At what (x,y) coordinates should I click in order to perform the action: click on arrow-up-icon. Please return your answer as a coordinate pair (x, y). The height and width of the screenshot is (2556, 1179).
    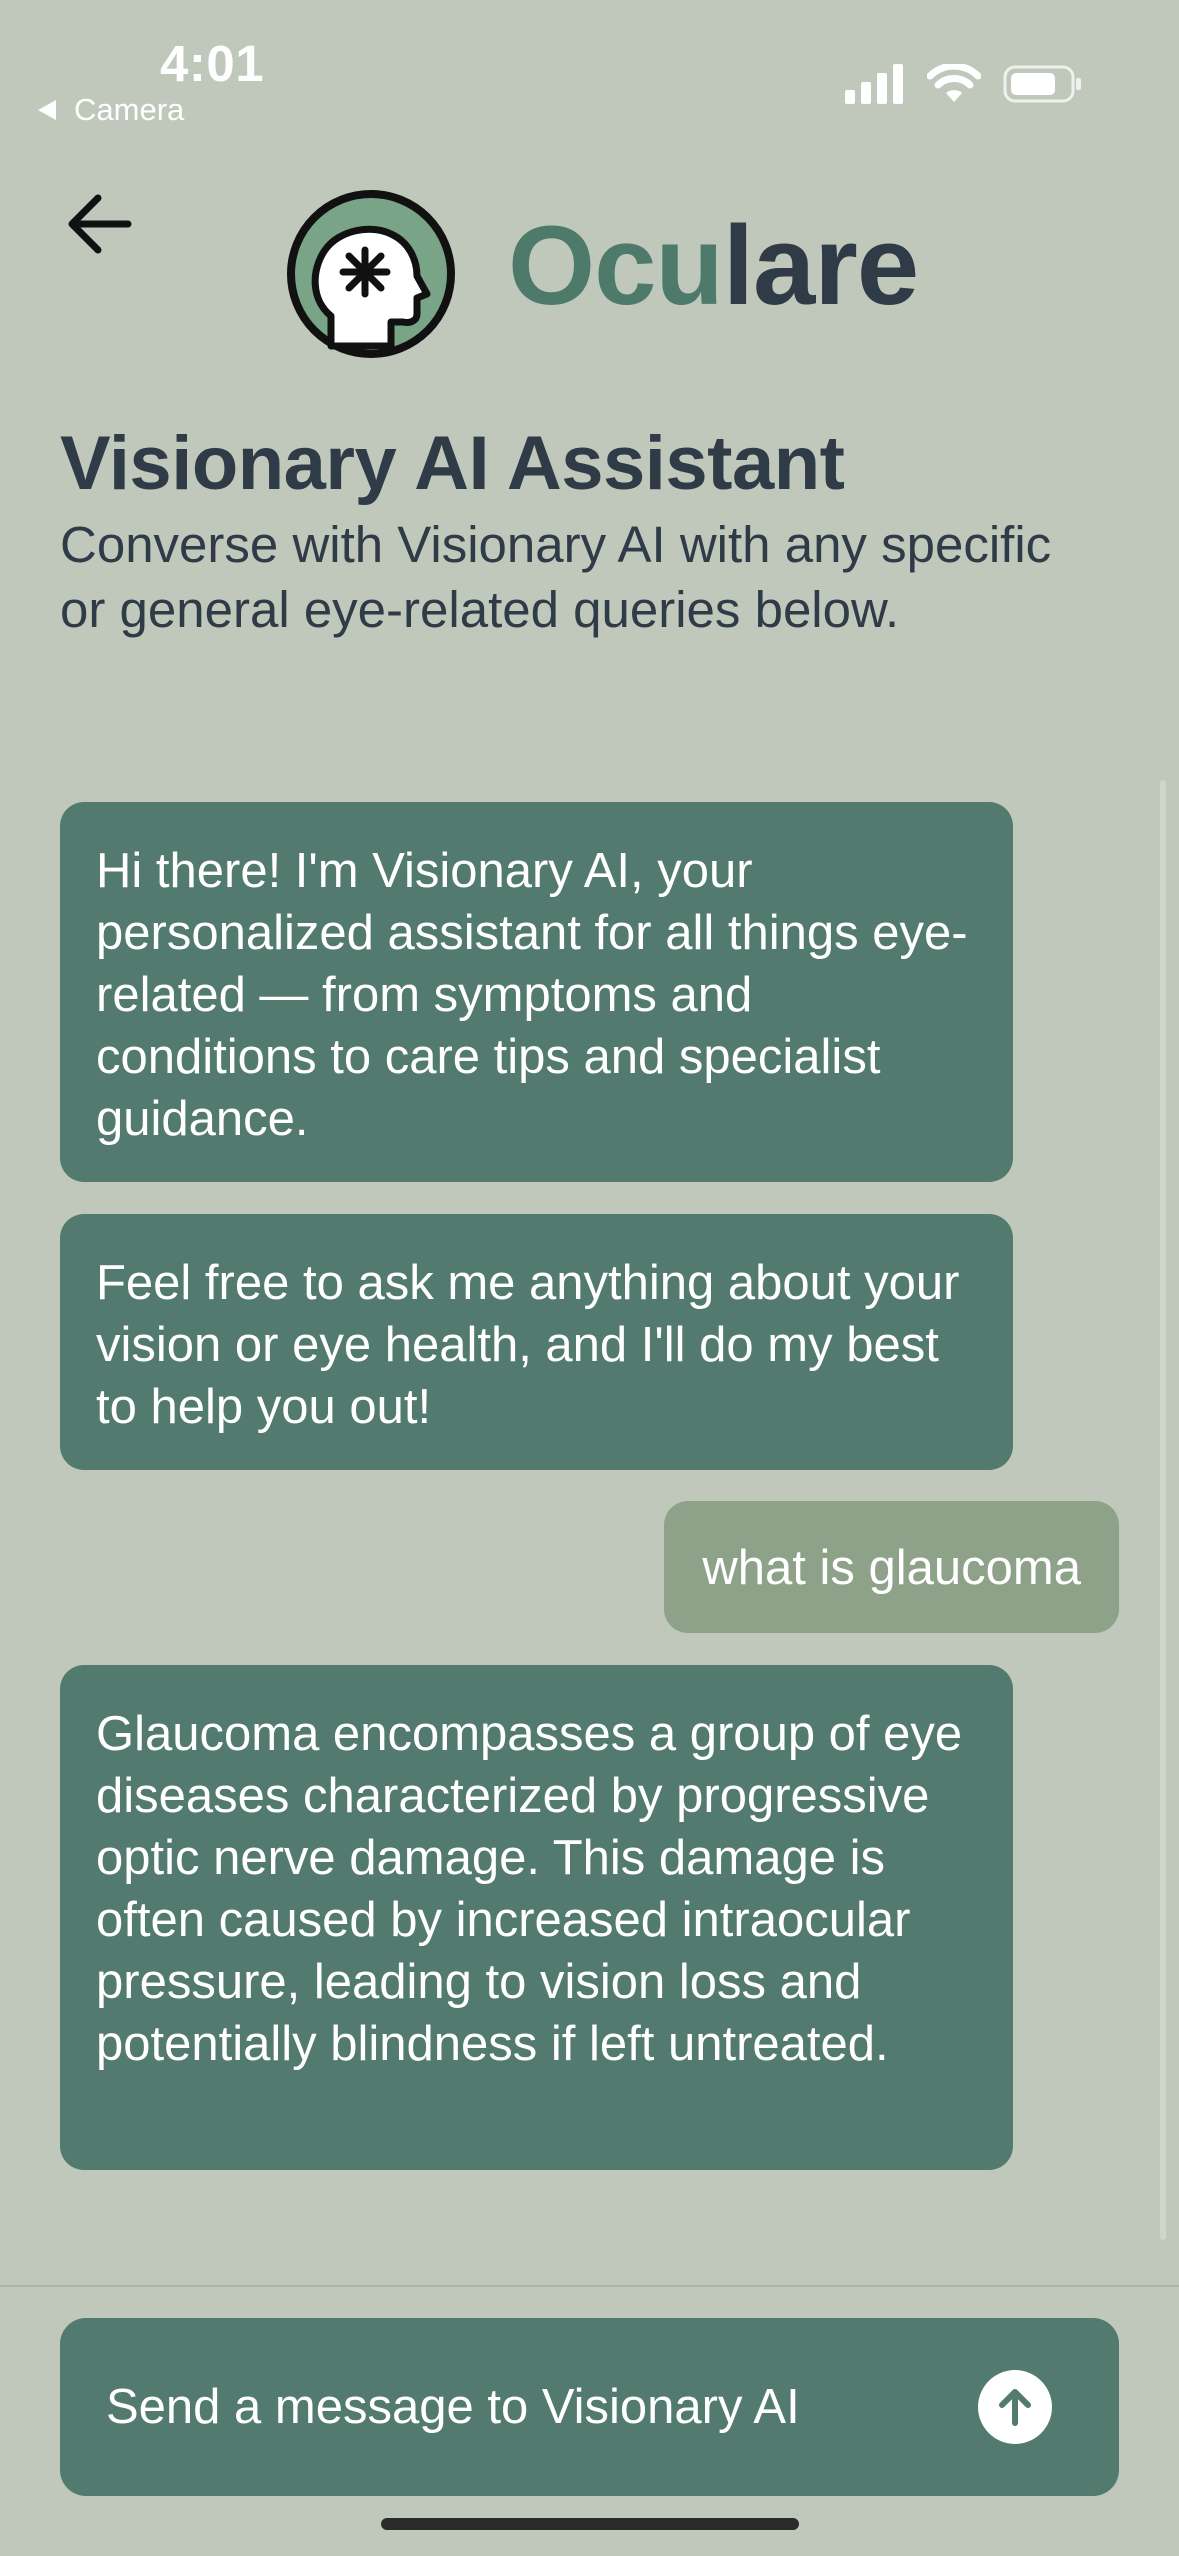
    Looking at the image, I should click on (1015, 2407).